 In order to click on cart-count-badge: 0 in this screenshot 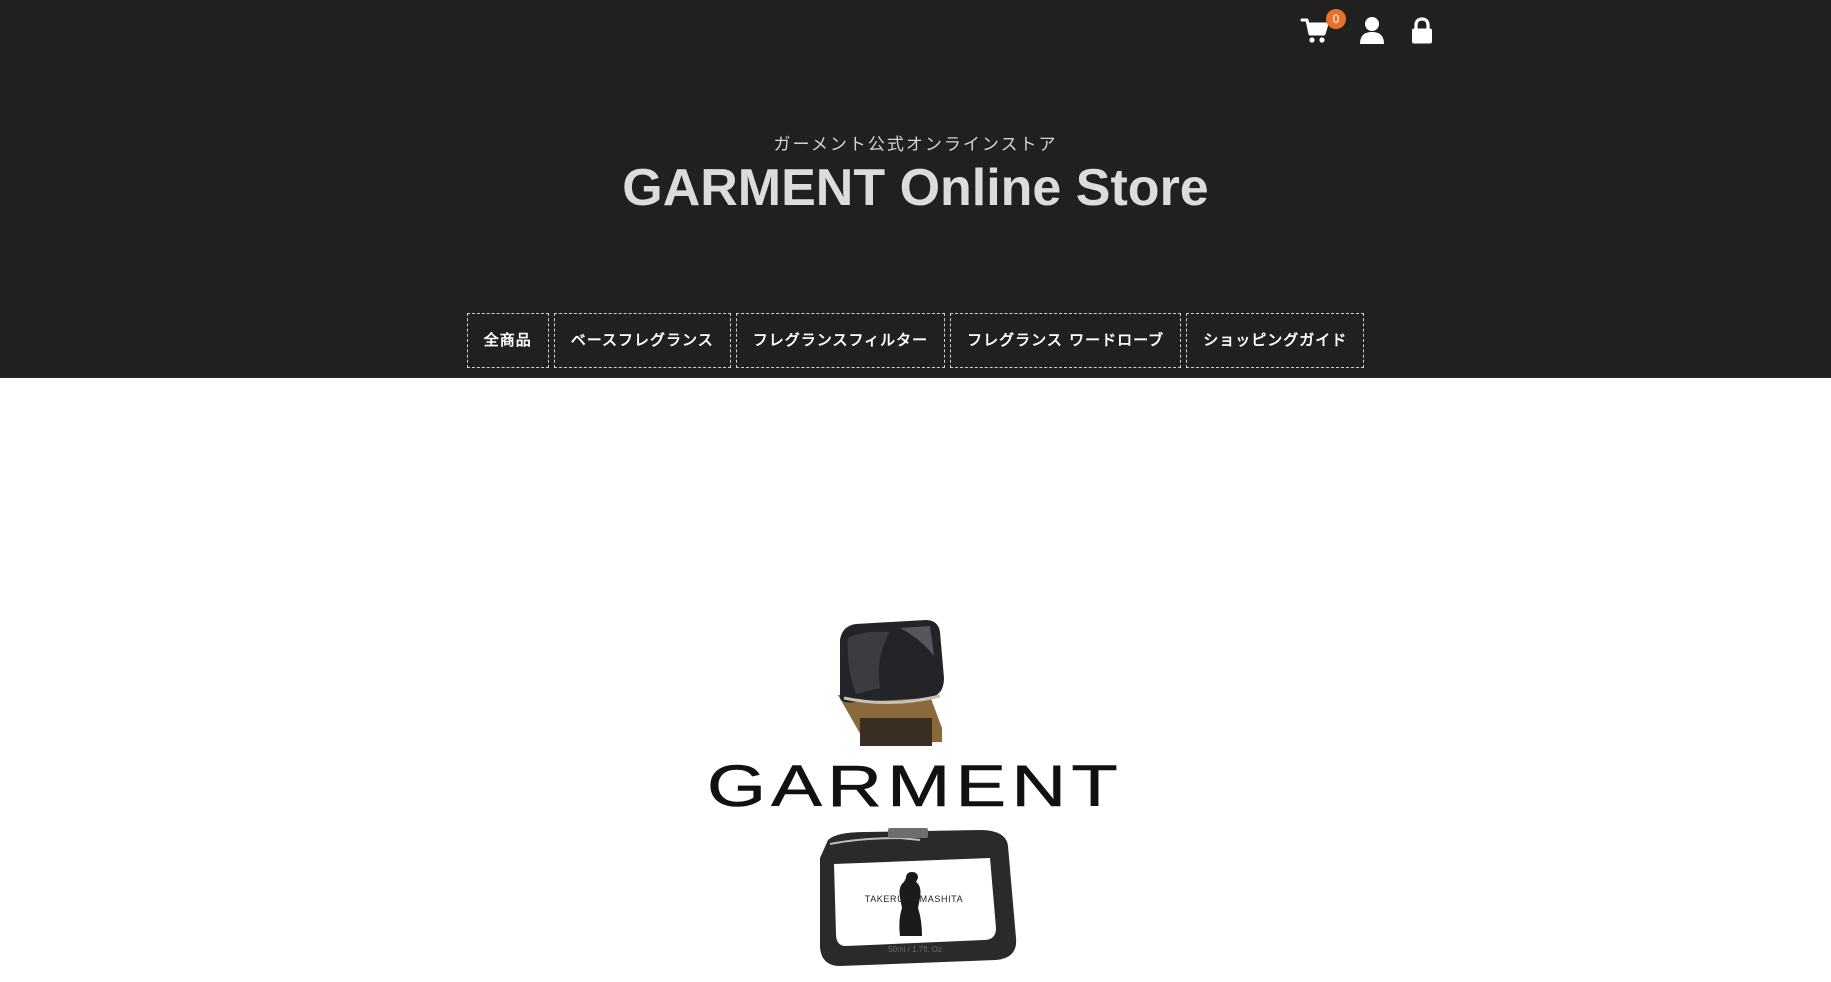, I will do `click(1336, 19)`.